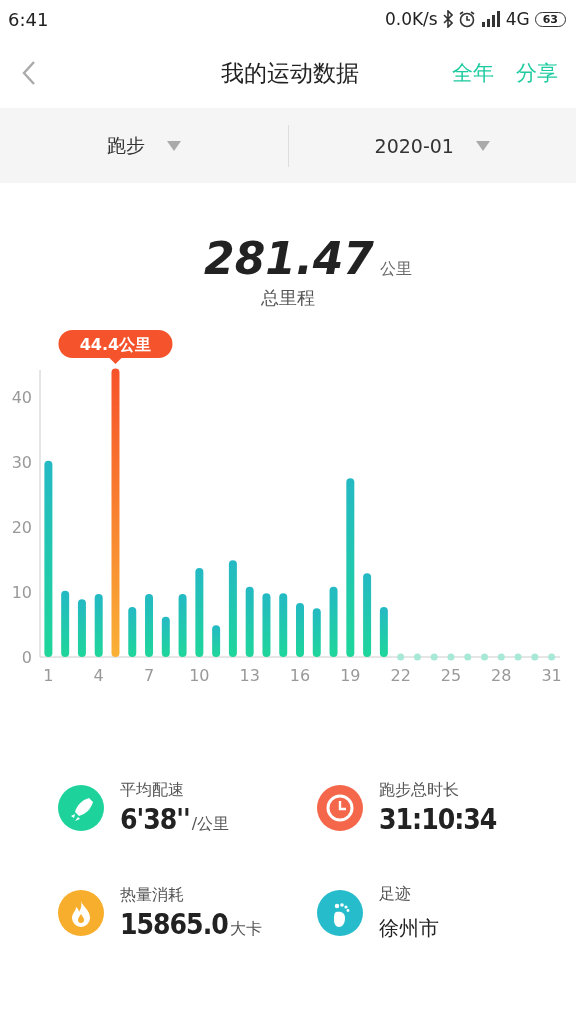  I want to click on back-icon, so click(29, 73).